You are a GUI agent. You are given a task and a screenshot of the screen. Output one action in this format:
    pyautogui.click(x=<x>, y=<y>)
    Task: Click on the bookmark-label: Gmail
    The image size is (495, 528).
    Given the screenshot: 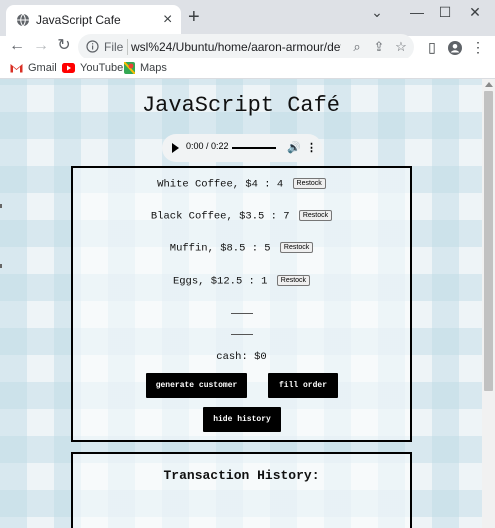 What is the action you would take?
    pyautogui.click(x=42, y=68)
    